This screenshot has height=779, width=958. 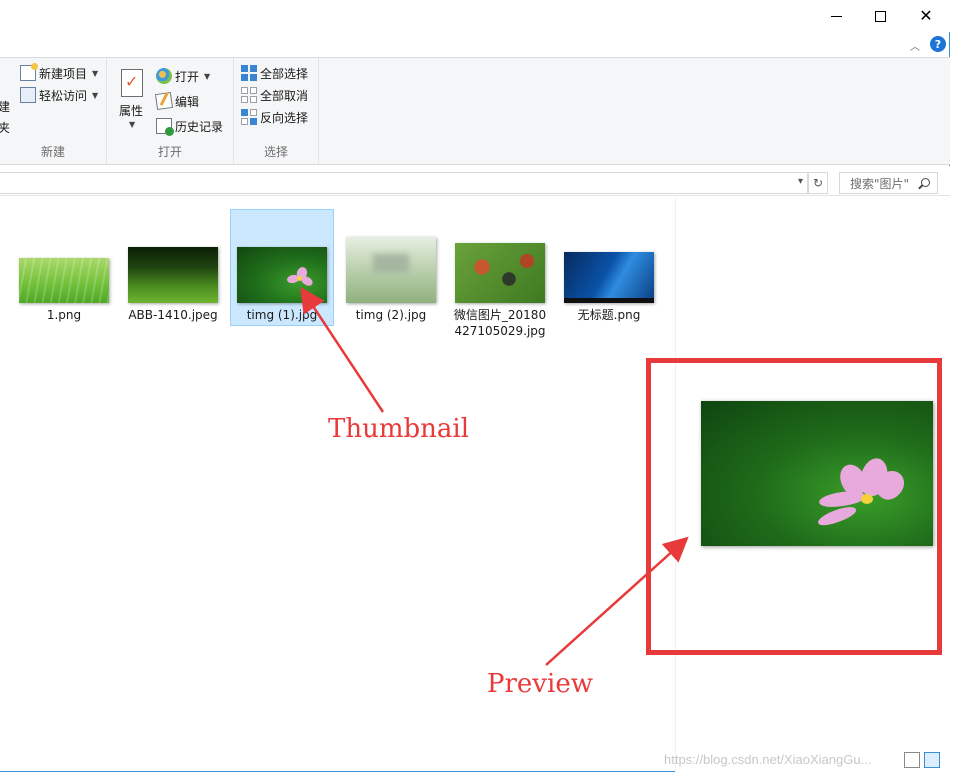 I want to click on open-icon, so click(x=164, y=76).